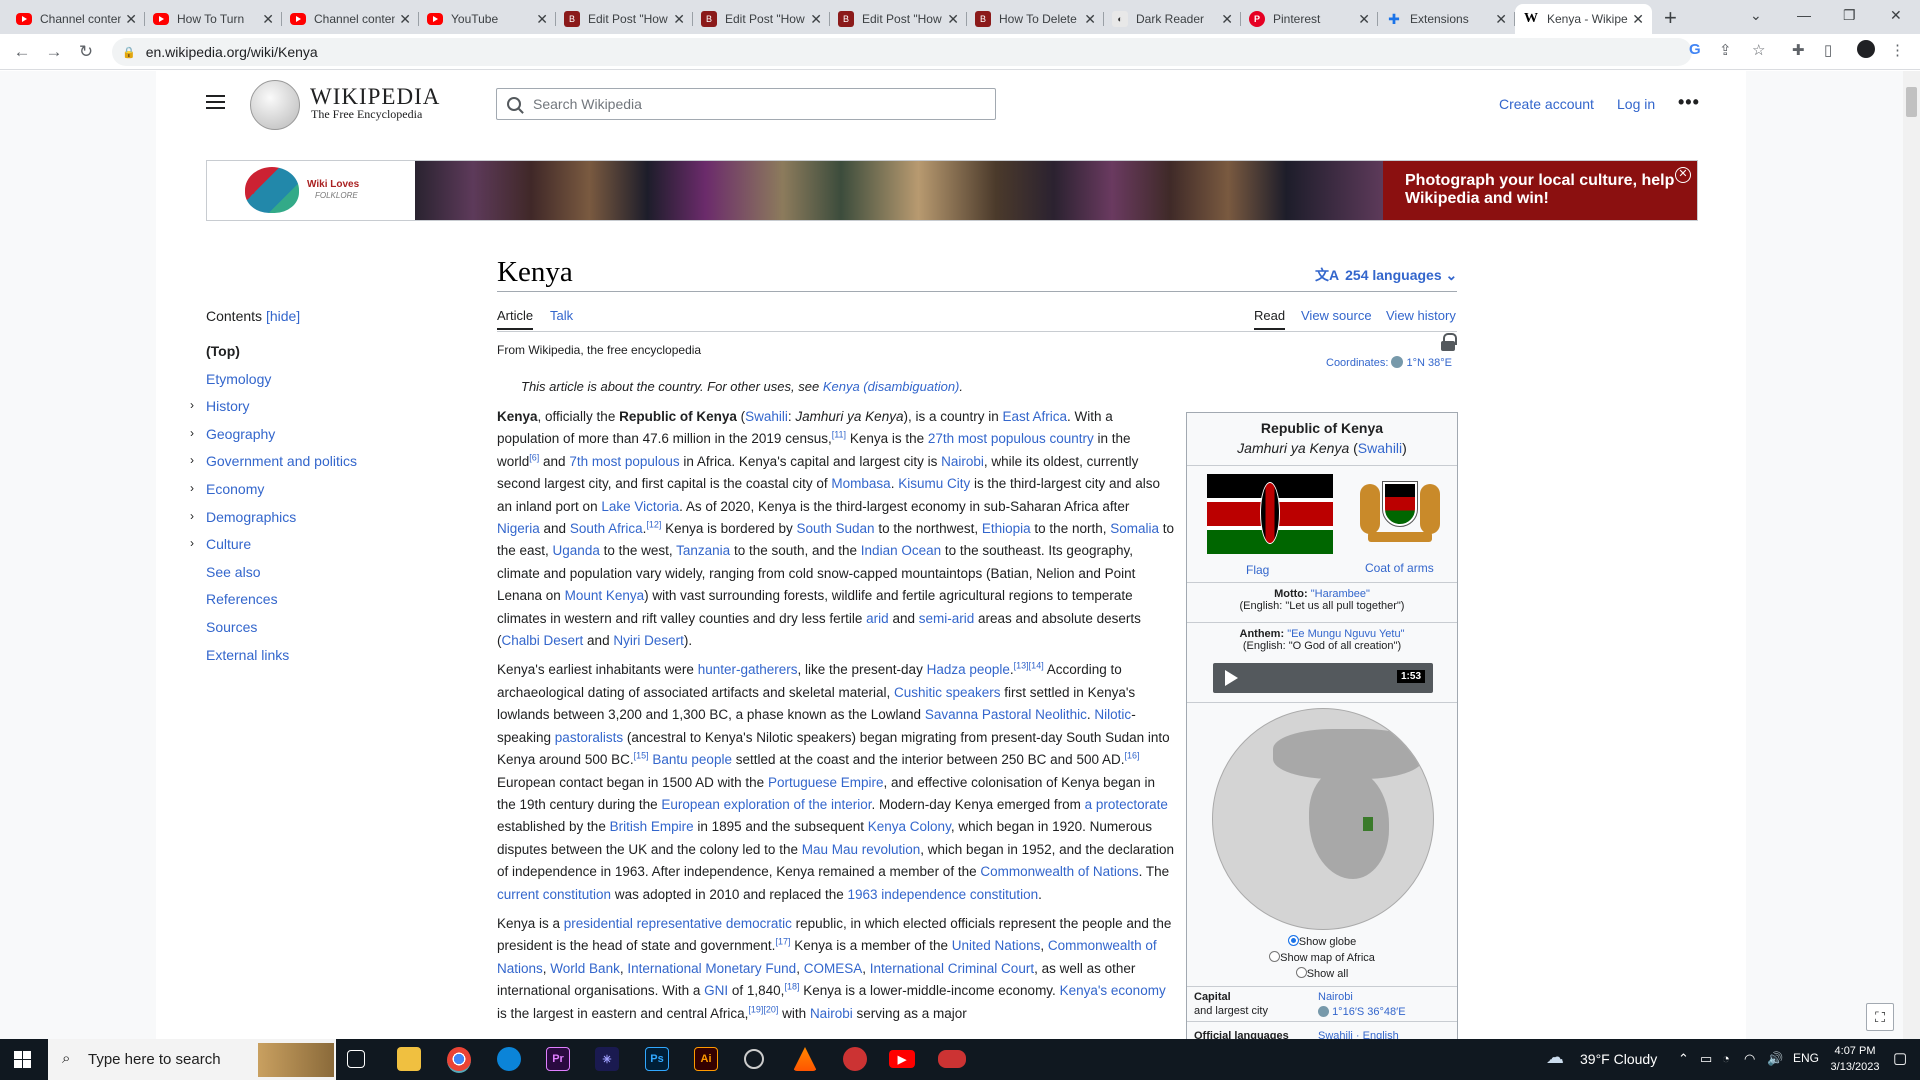 The width and height of the screenshot is (1920, 1080). Describe the element at coordinates (1400, 515) in the screenshot. I see `coat-of-arms-image` at that location.